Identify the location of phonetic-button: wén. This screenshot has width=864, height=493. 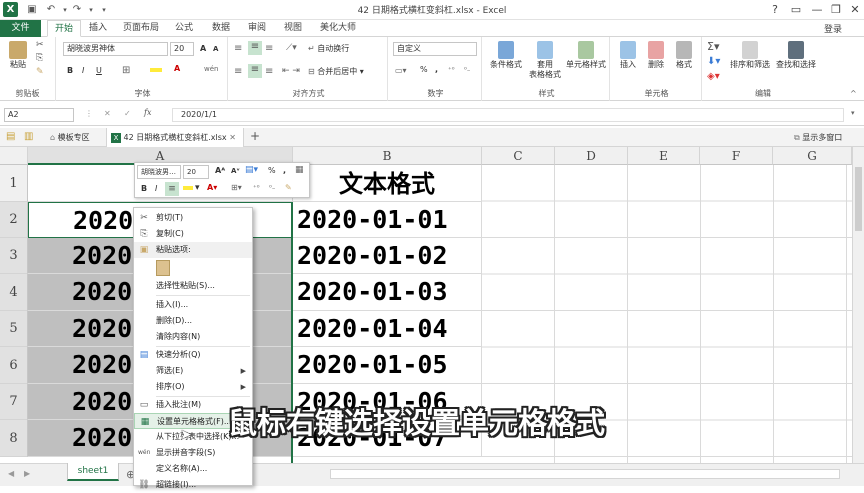
(211, 69).